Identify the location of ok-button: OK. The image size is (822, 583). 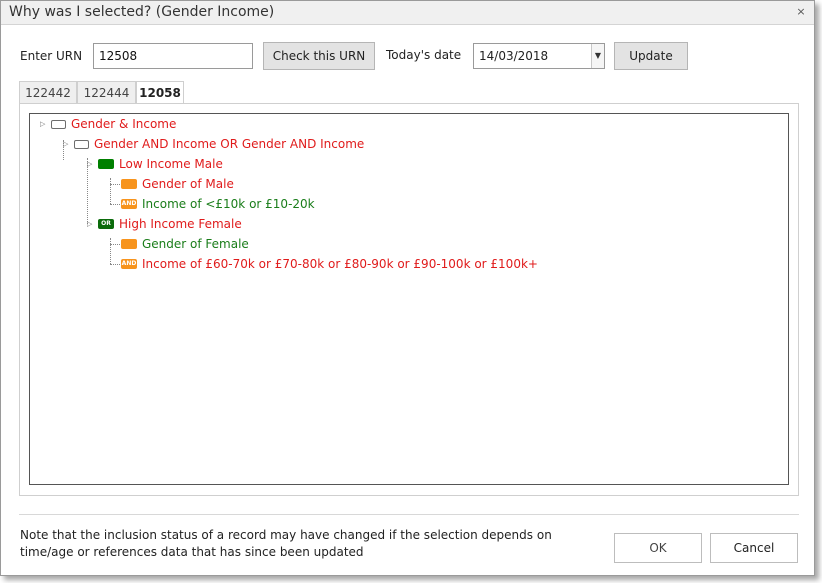
(658, 548).